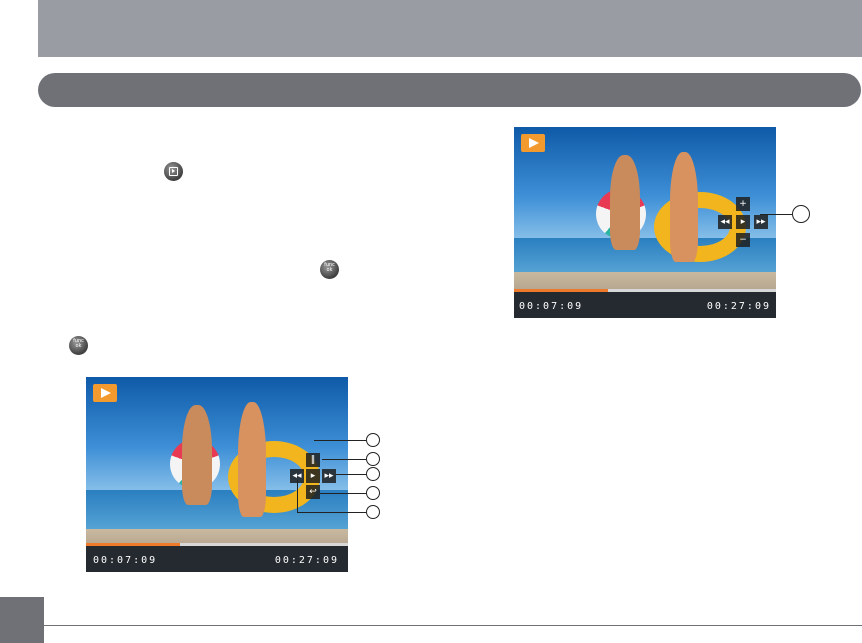 The height and width of the screenshot is (643, 862). Describe the element at coordinates (700, 227) in the screenshot. I see `swim-ring` at that location.